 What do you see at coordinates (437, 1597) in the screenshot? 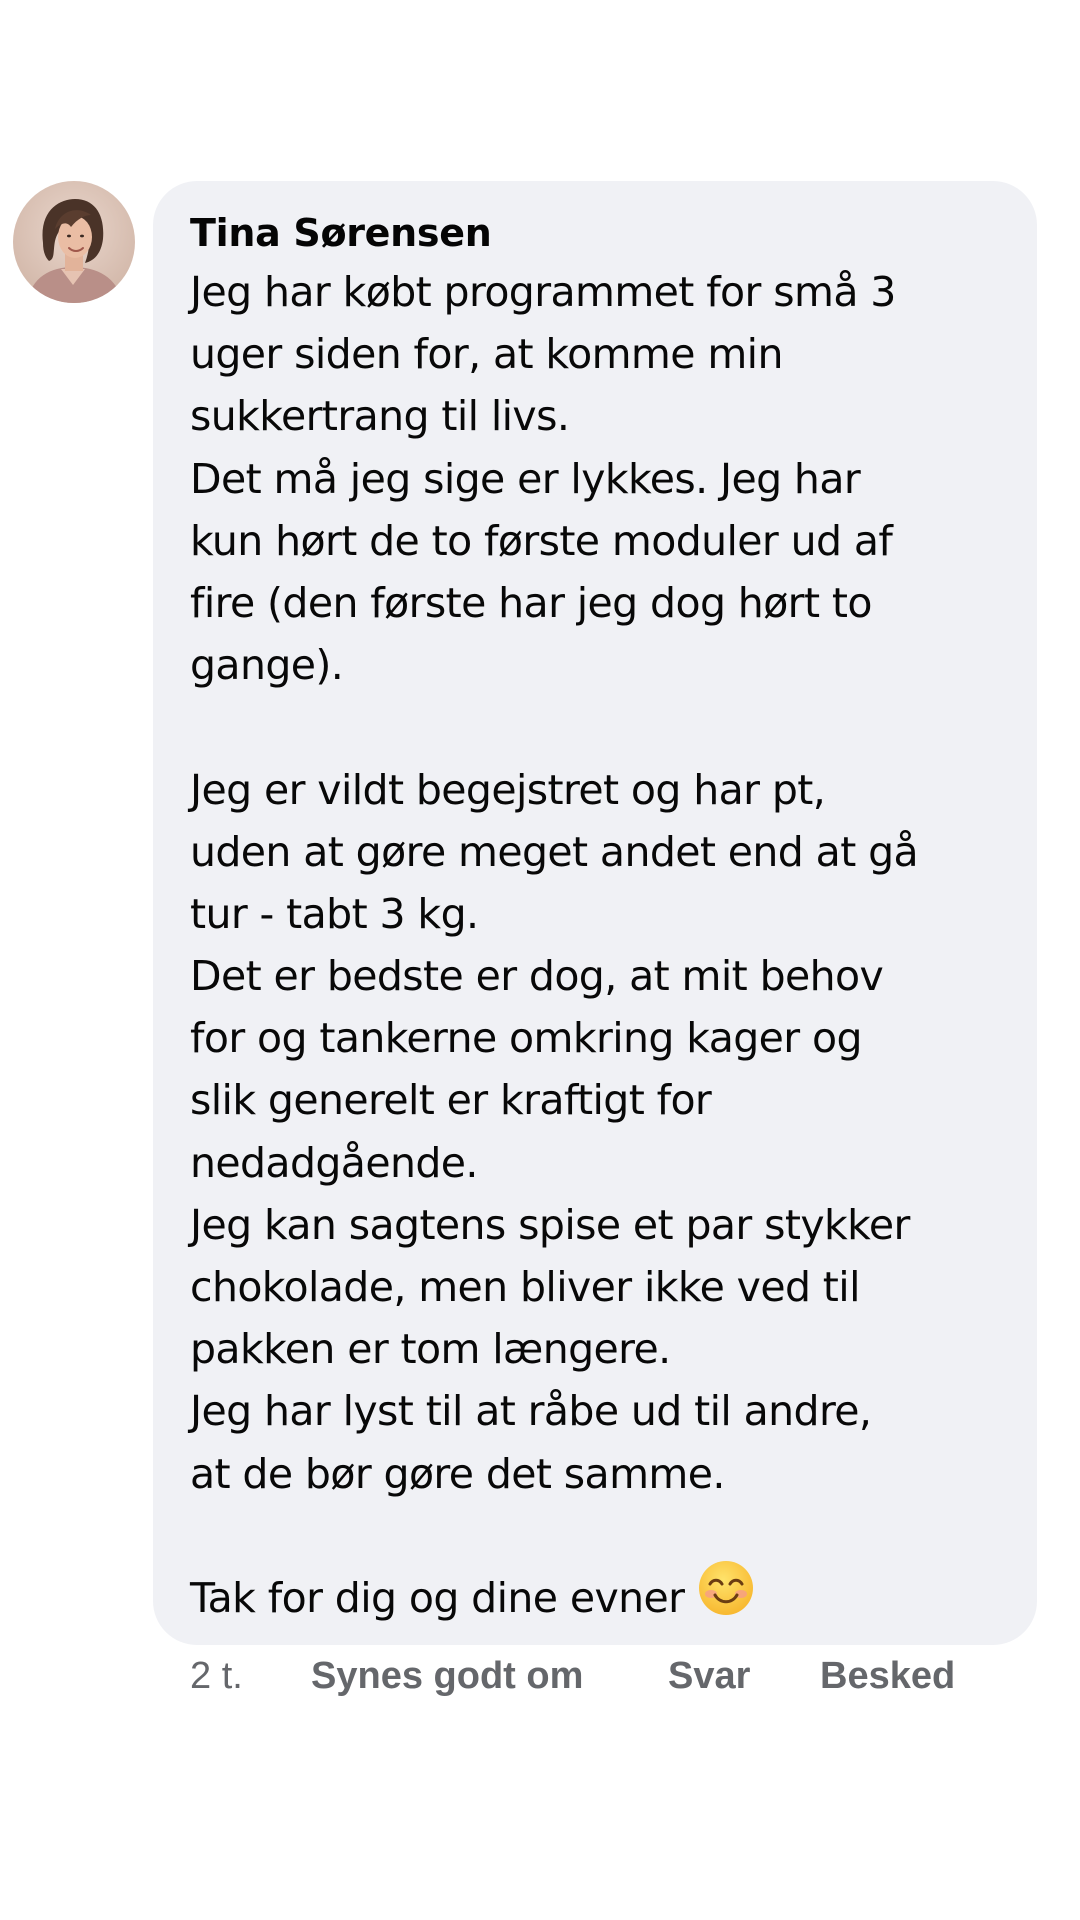
I see `comment-line-text: Tak for dig og dine evner` at bounding box center [437, 1597].